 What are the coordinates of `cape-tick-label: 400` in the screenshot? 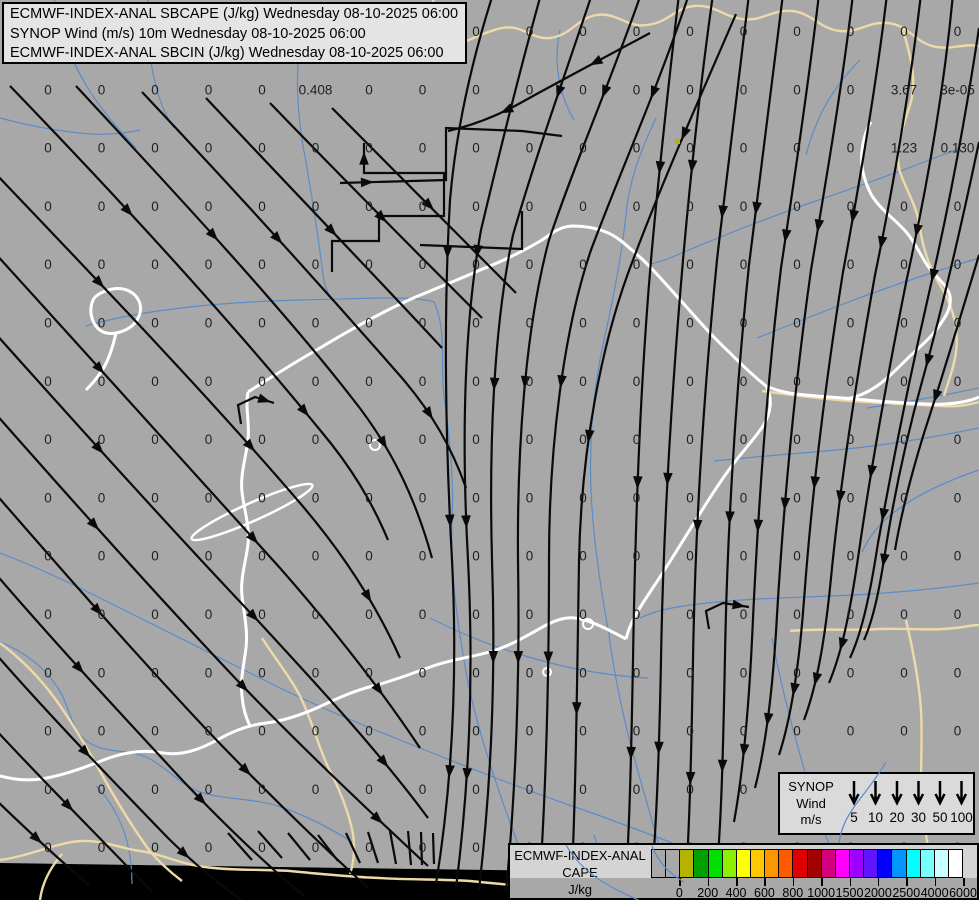 It's located at (736, 893).